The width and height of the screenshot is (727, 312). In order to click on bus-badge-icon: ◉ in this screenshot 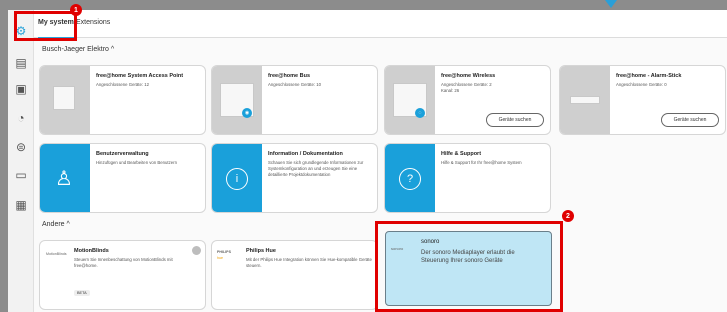, I will do `click(247, 113)`.